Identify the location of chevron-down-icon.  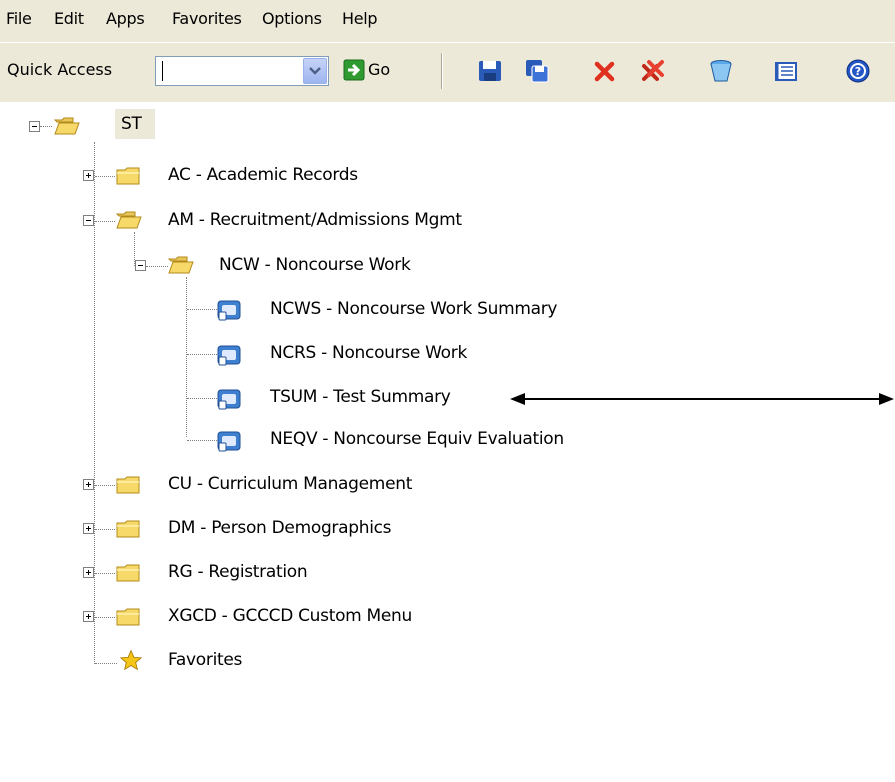
(315, 71).